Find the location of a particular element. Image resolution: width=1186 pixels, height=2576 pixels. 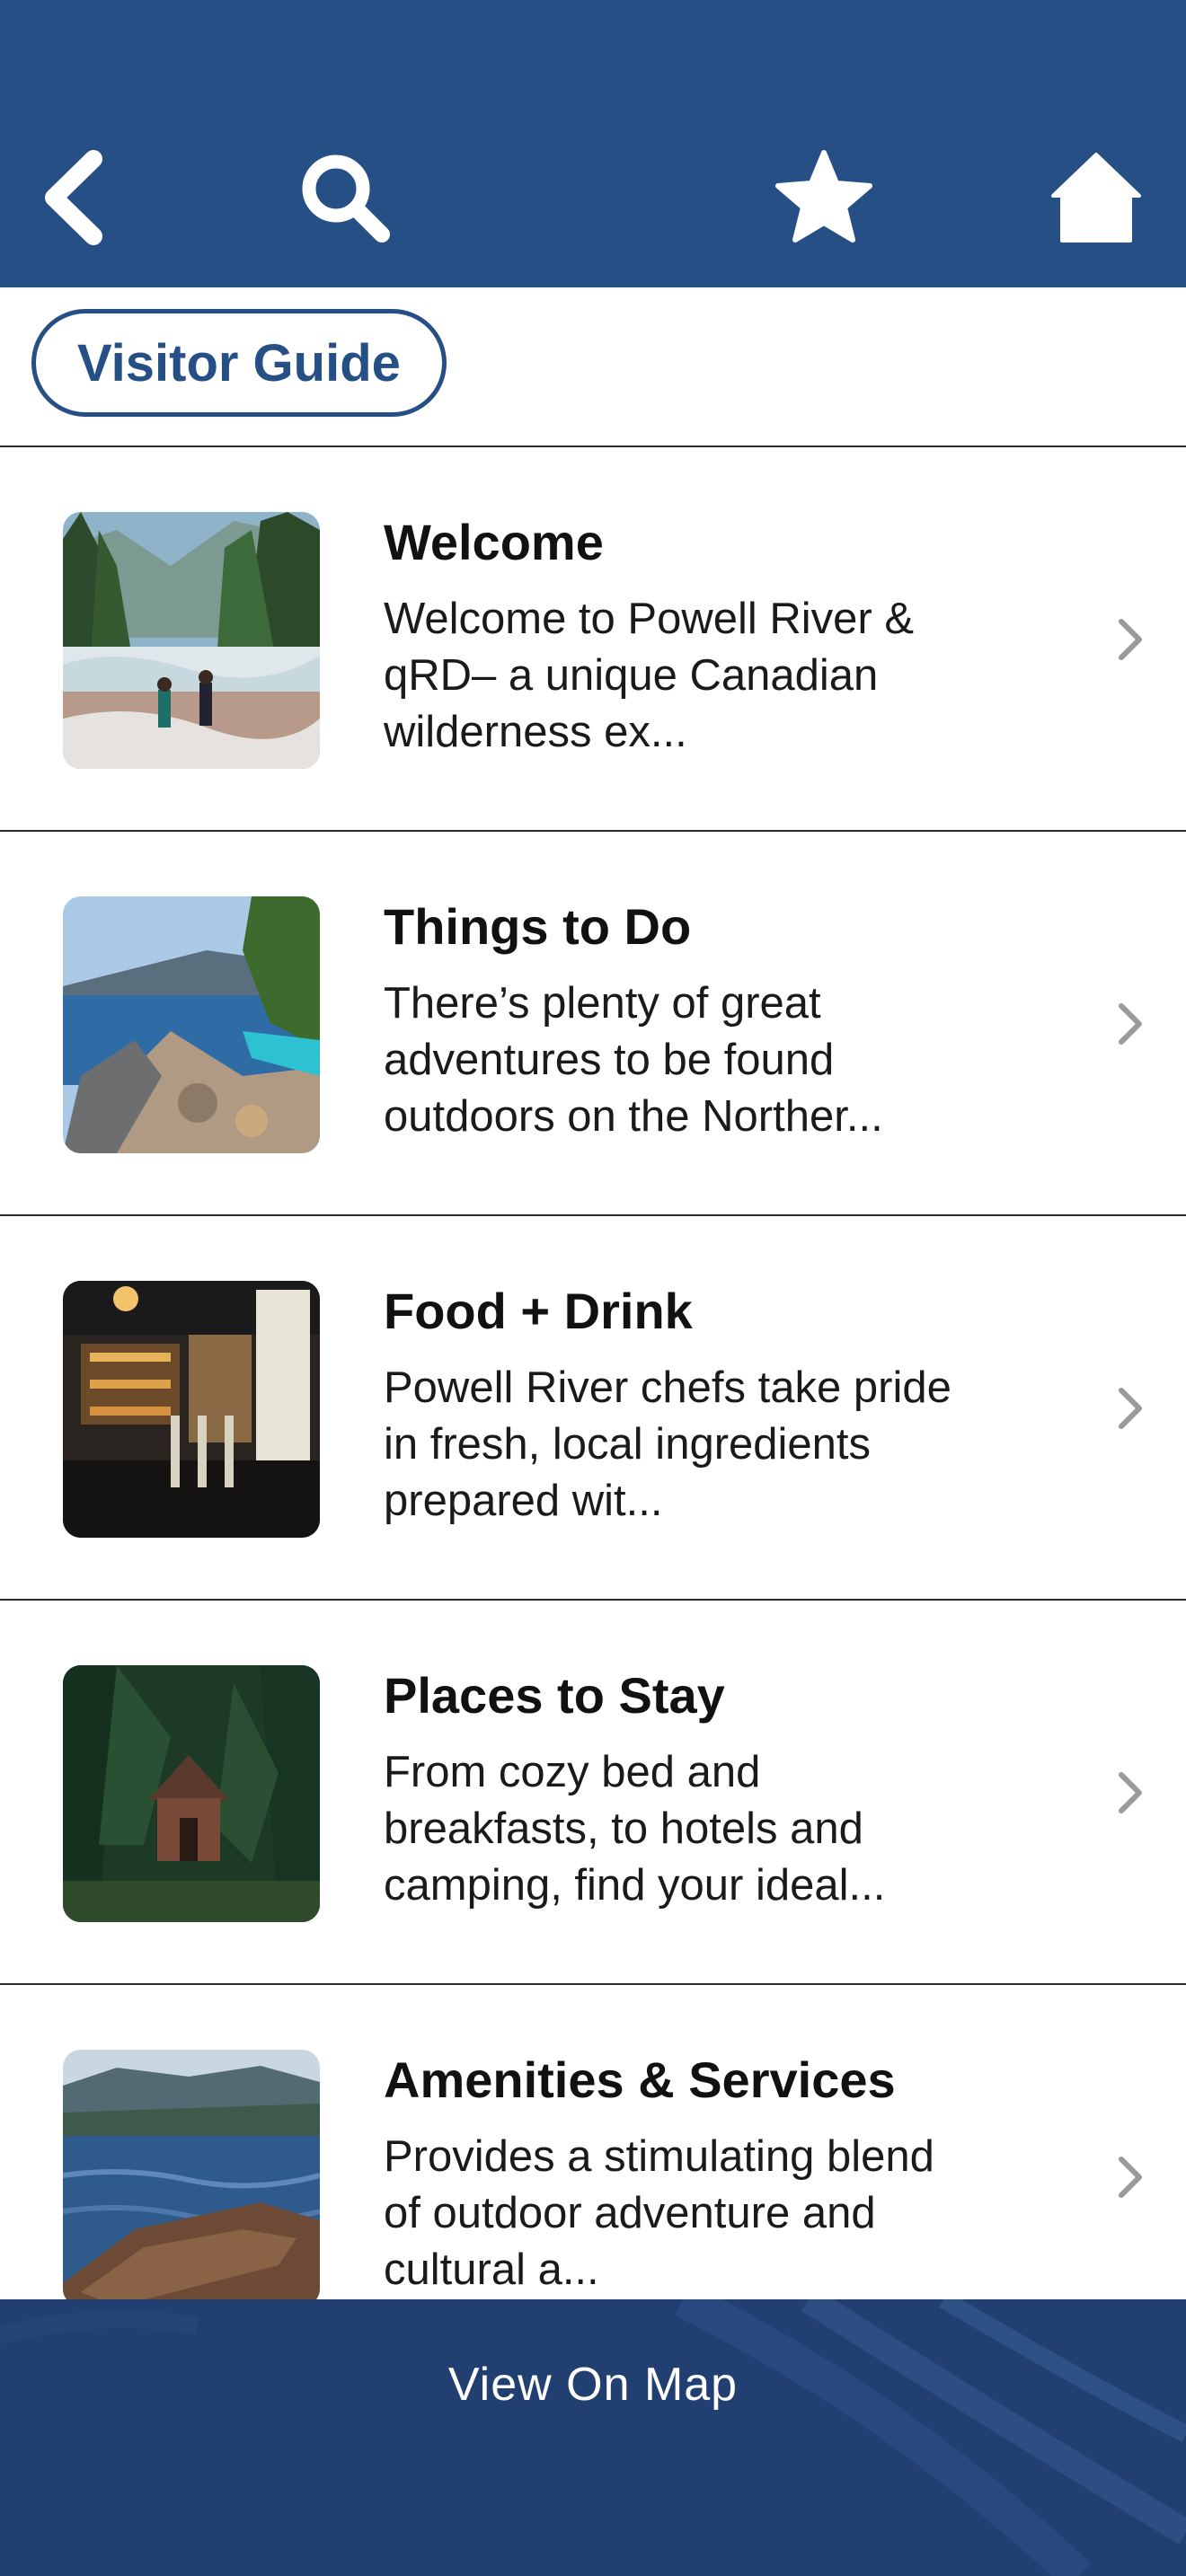

view-on-map-button: View On Map is located at coordinates (593, 2384).